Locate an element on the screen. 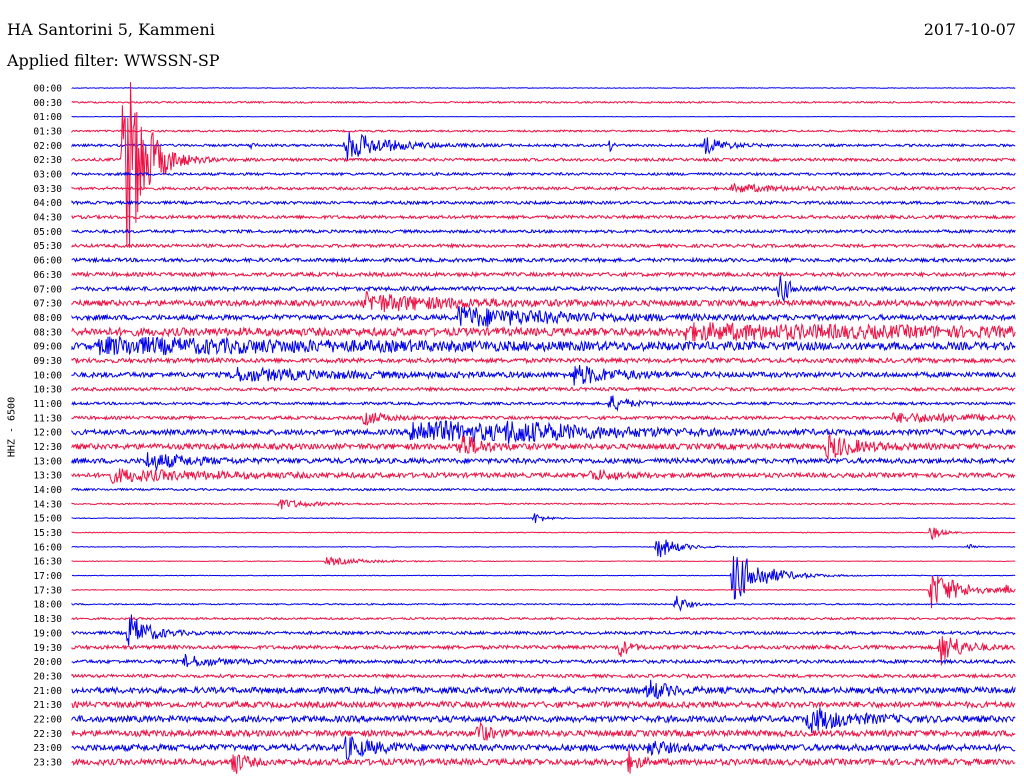  row-time-label: 16:30 is located at coordinates (47, 562).